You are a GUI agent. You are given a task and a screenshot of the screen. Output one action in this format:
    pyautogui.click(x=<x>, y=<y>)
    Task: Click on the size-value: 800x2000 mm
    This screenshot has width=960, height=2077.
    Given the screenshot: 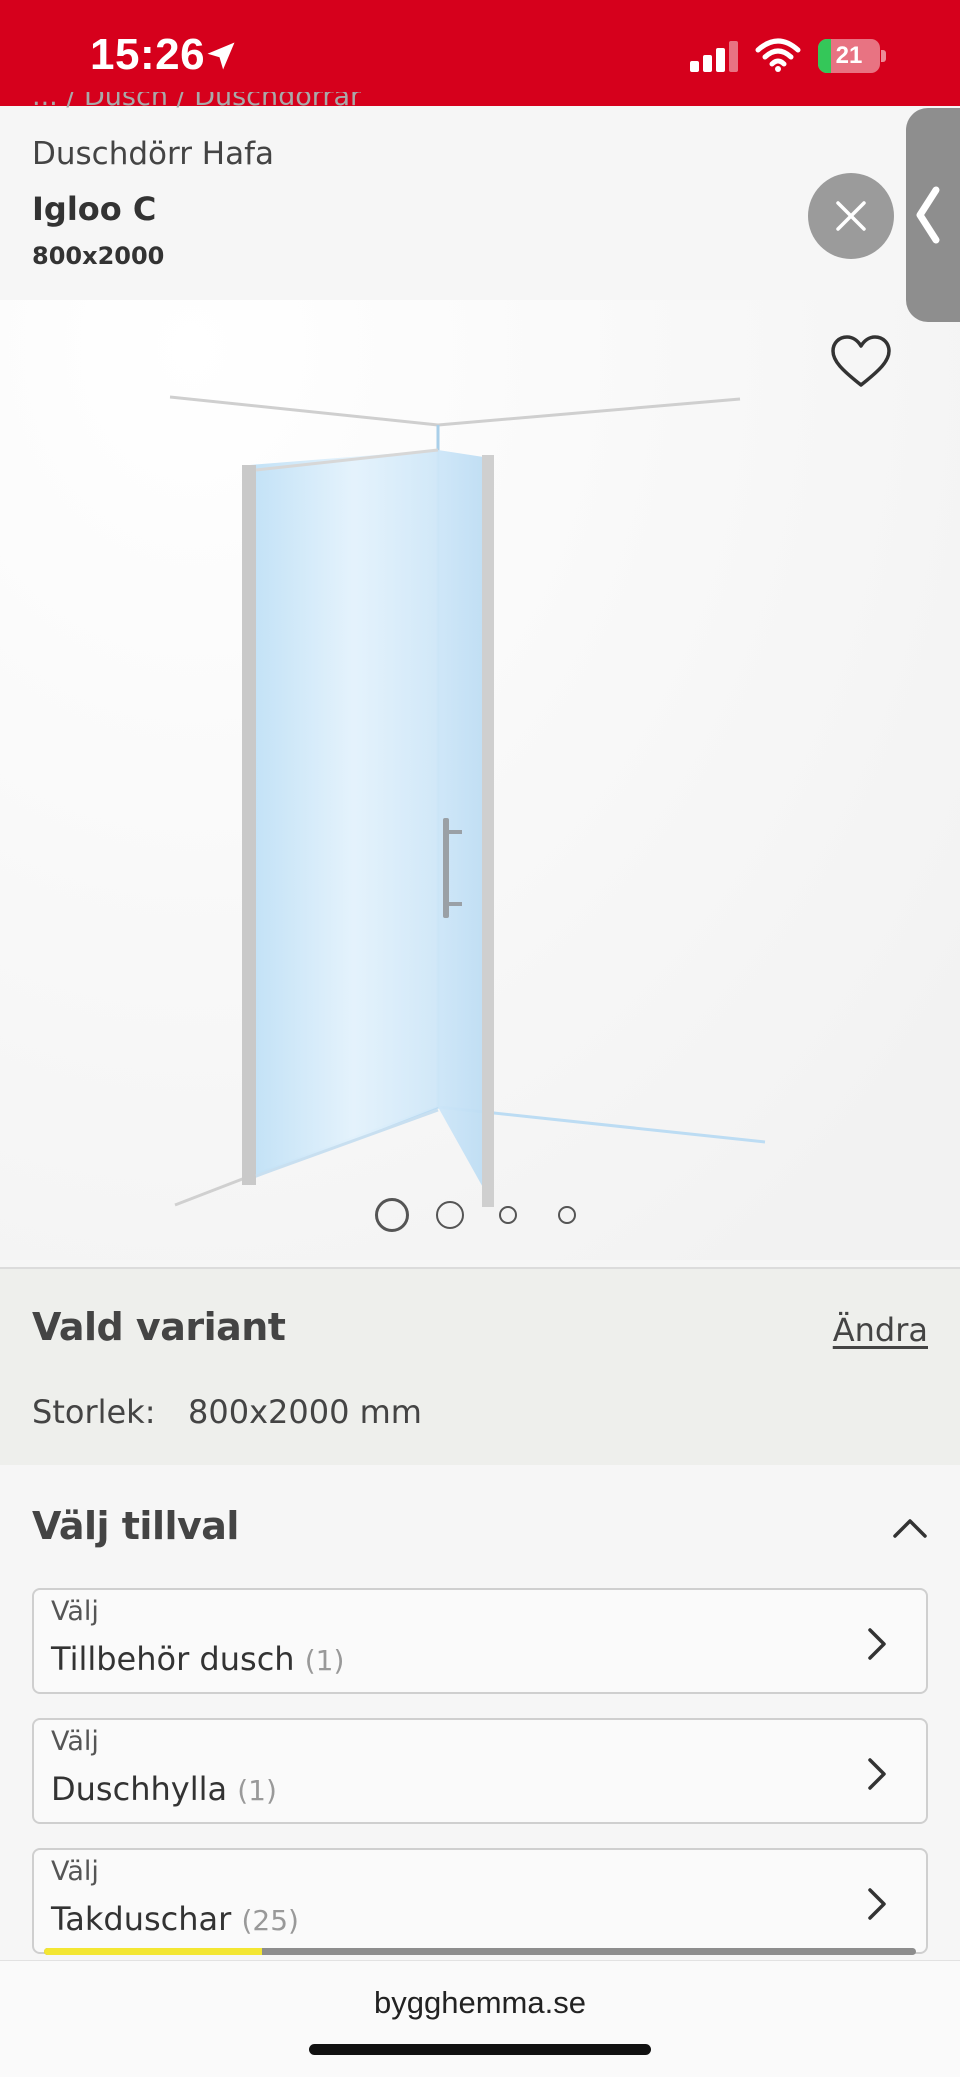 What is the action you would take?
    pyautogui.click(x=305, y=1412)
    